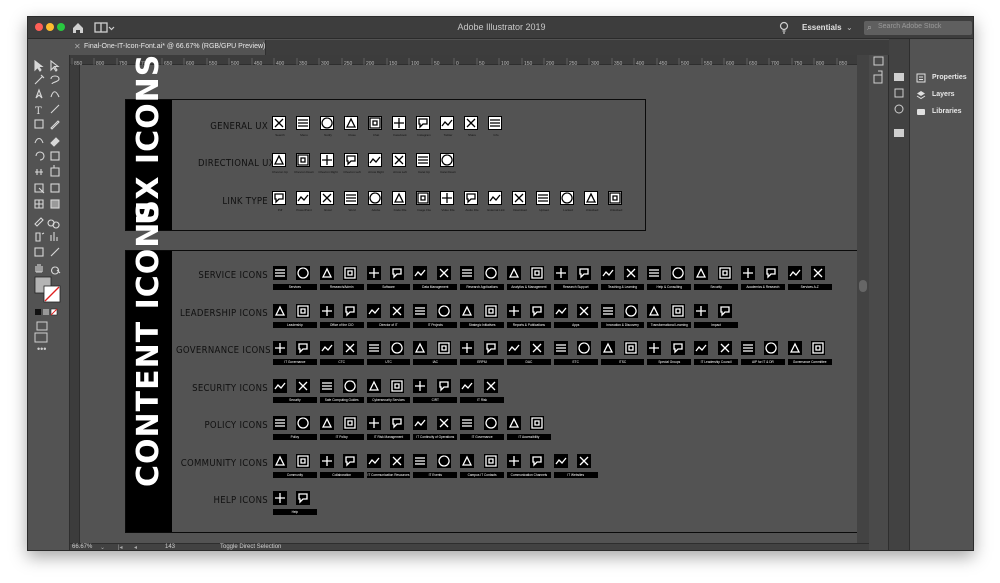 The height and width of the screenshot is (583, 1000). What do you see at coordinates (863, 286) in the screenshot?
I see `scroll-thumb` at bounding box center [863, 286].